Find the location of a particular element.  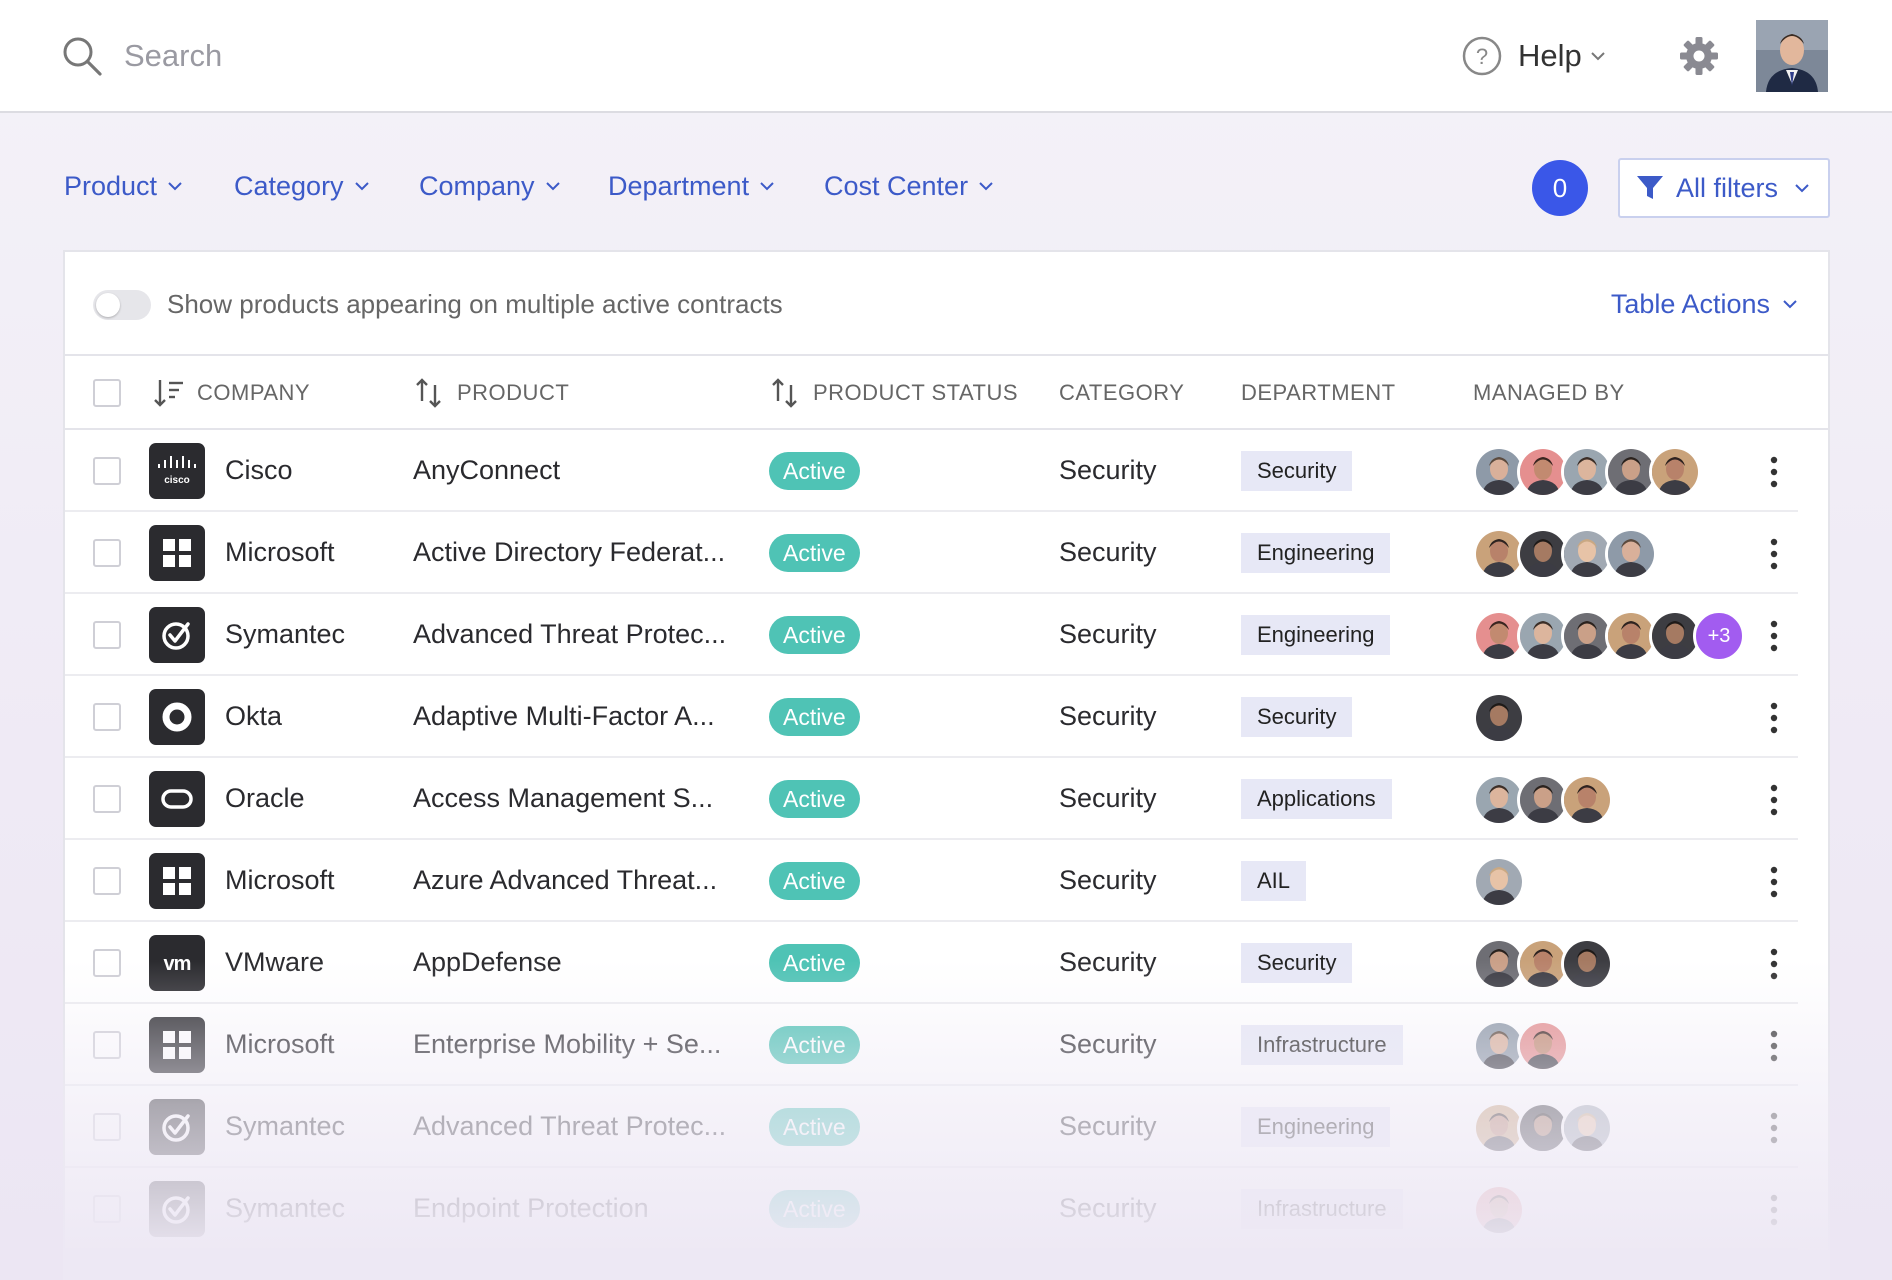

column-header-product-status: PRODUCT STATUS is located at coordinates (893, 393).